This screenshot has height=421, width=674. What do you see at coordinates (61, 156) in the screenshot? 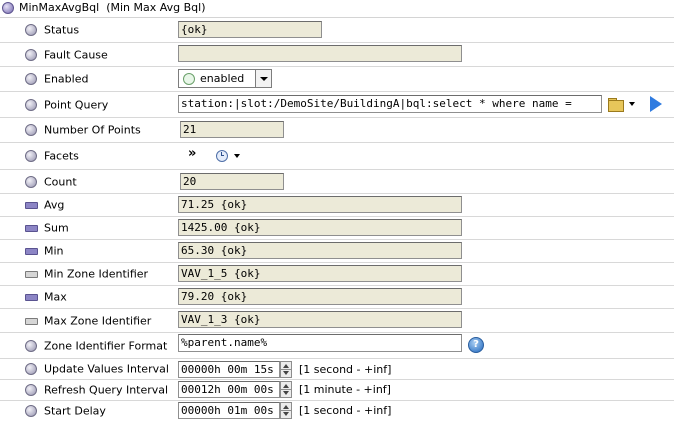
I see `label-facets: Facets` at bounding box center [61, 156].